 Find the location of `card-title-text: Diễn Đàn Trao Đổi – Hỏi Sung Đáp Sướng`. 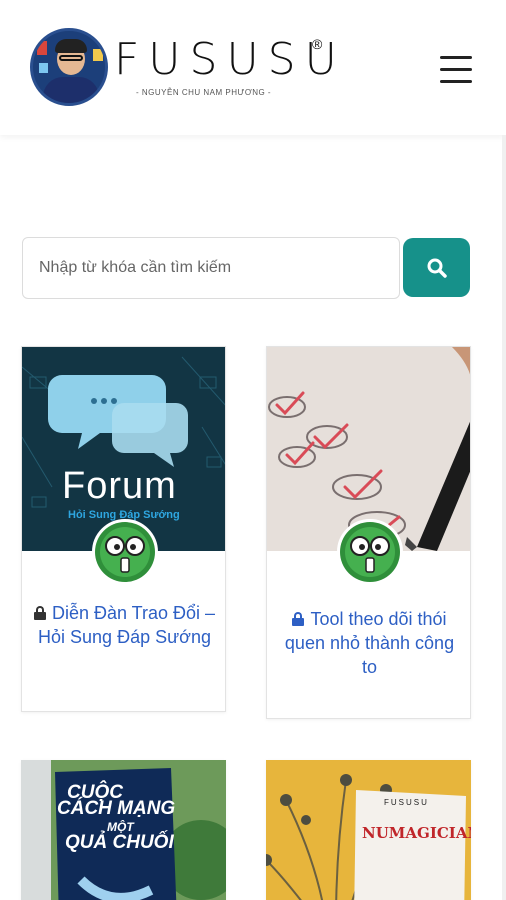

card-title-text: Diễn Đàn Trao Đổi – Hỏi Sung Đáp Sướng is located at coordinates (127, 625).